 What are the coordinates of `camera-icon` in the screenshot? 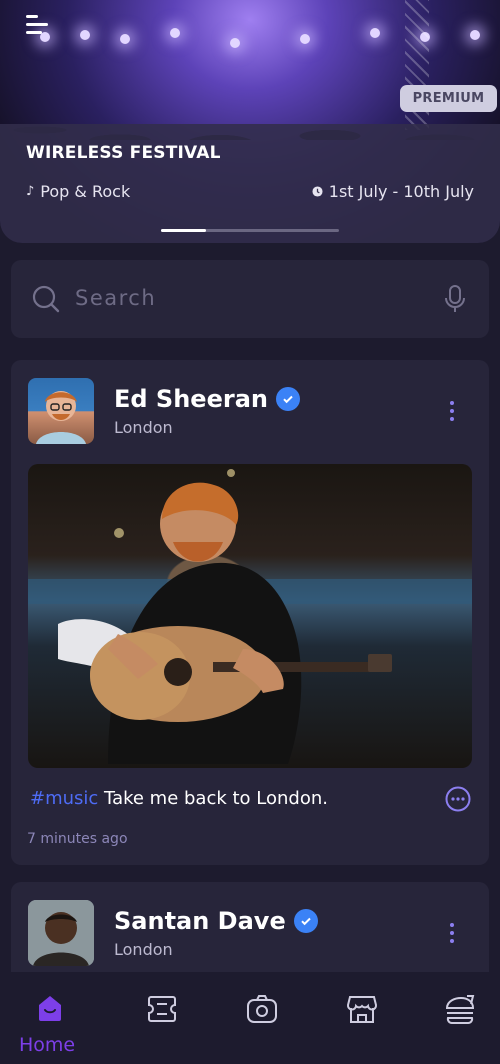 It's located at (262, 1009).